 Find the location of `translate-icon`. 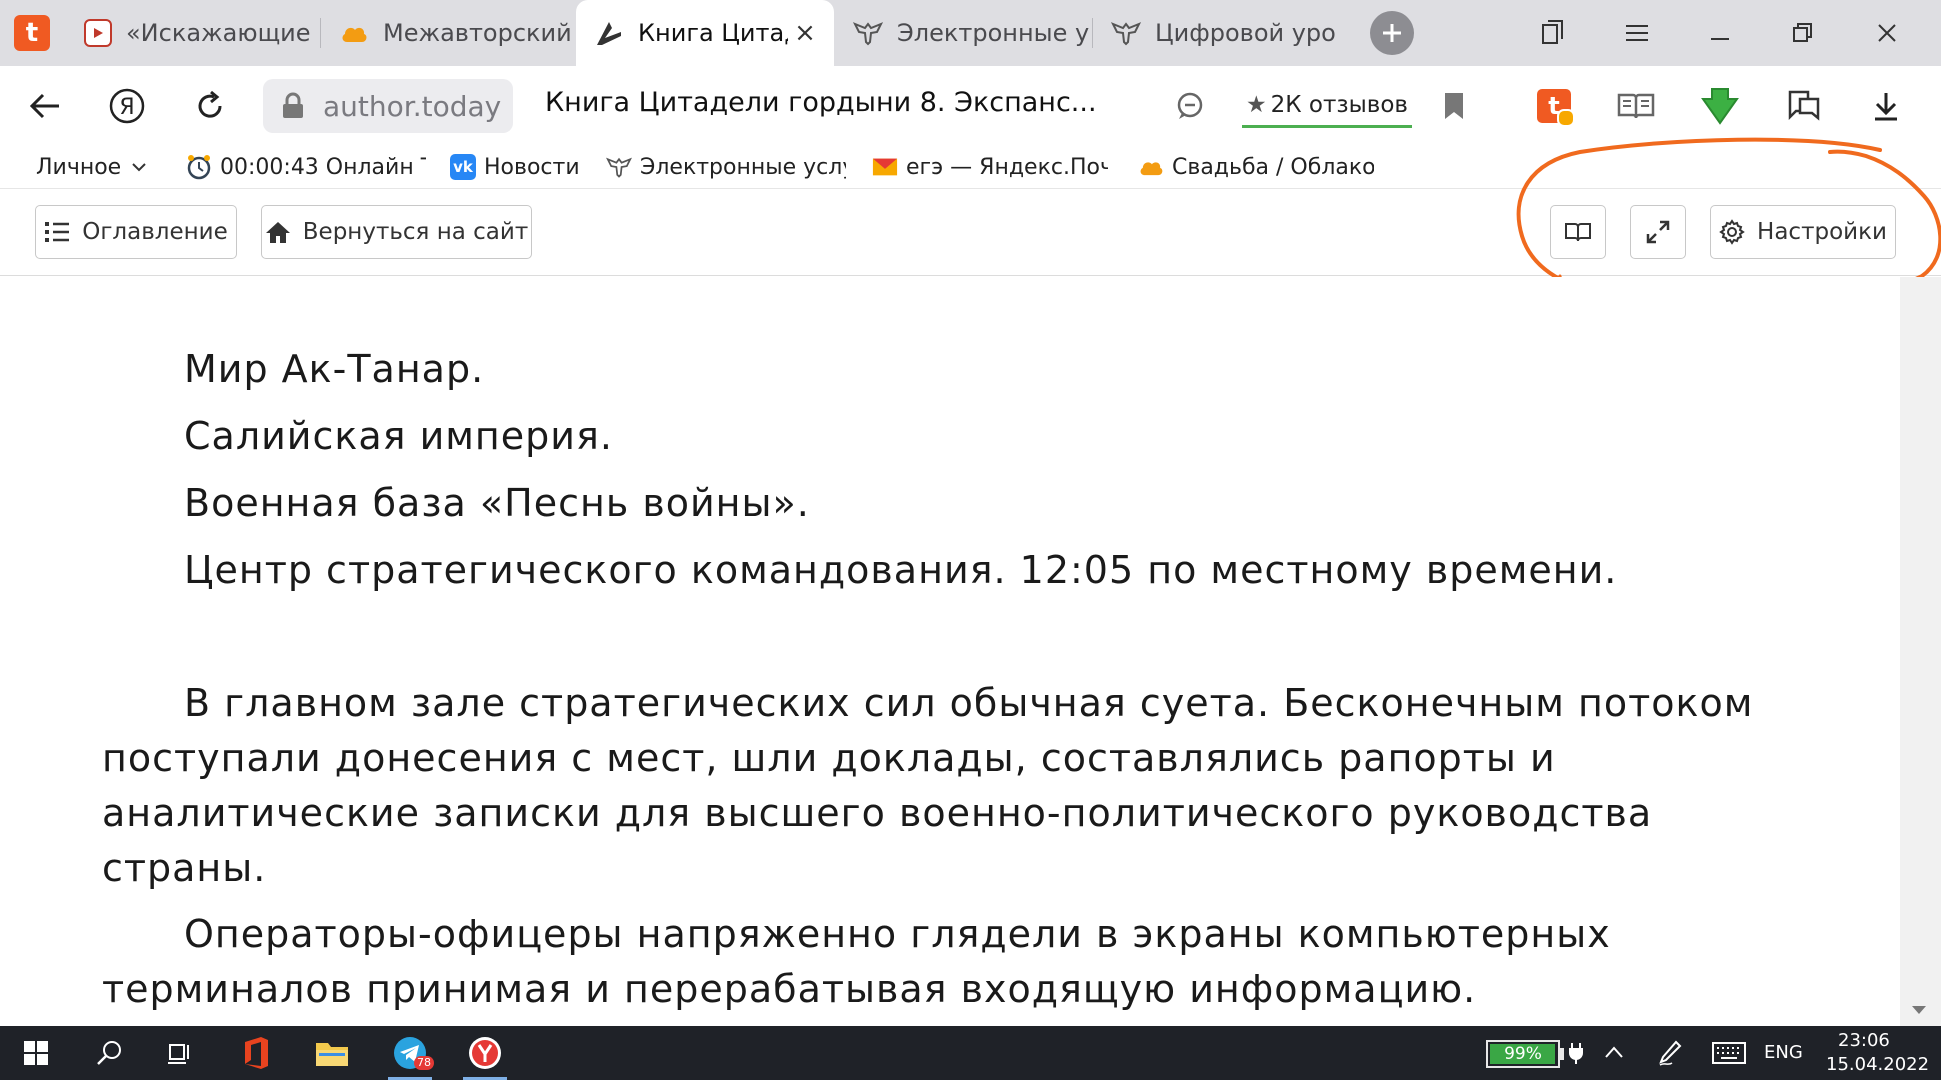

translate-icon is located at coordinates (1804, 106).